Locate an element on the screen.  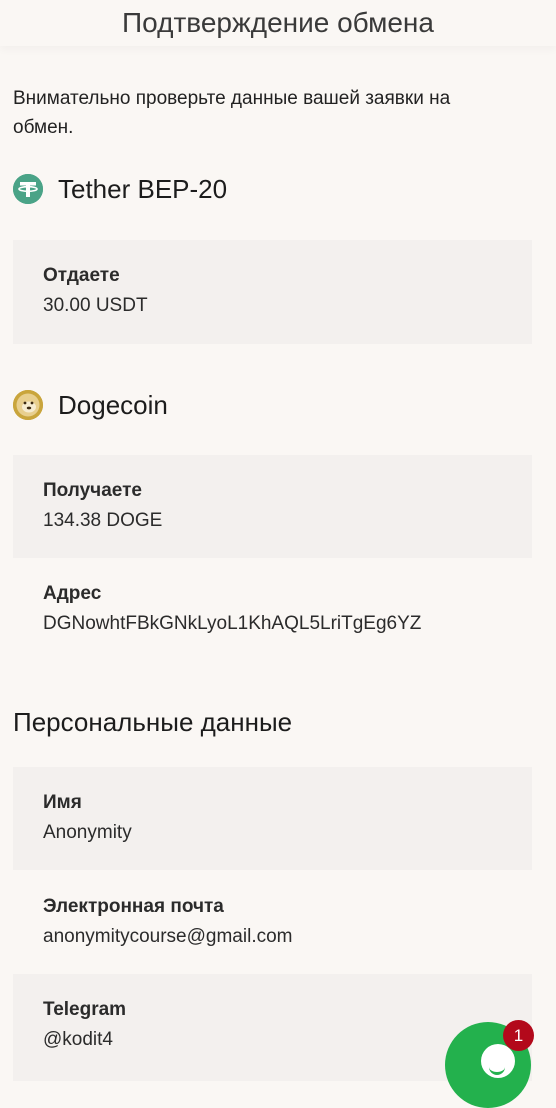
receive-field: Получаете 134.38 DOGE is located at coordinates (102, 506).